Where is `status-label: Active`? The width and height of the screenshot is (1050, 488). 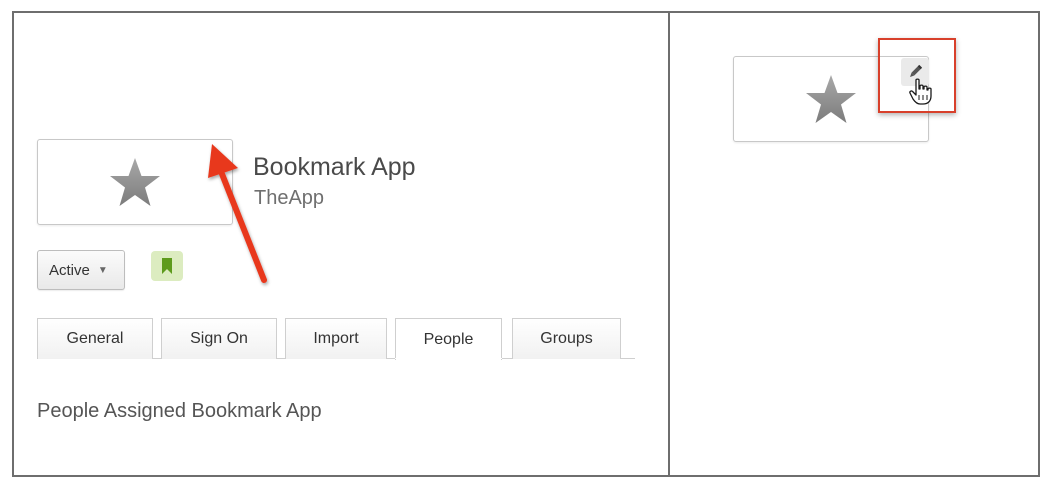
status-label: Active is located at coordinates (69, 270).